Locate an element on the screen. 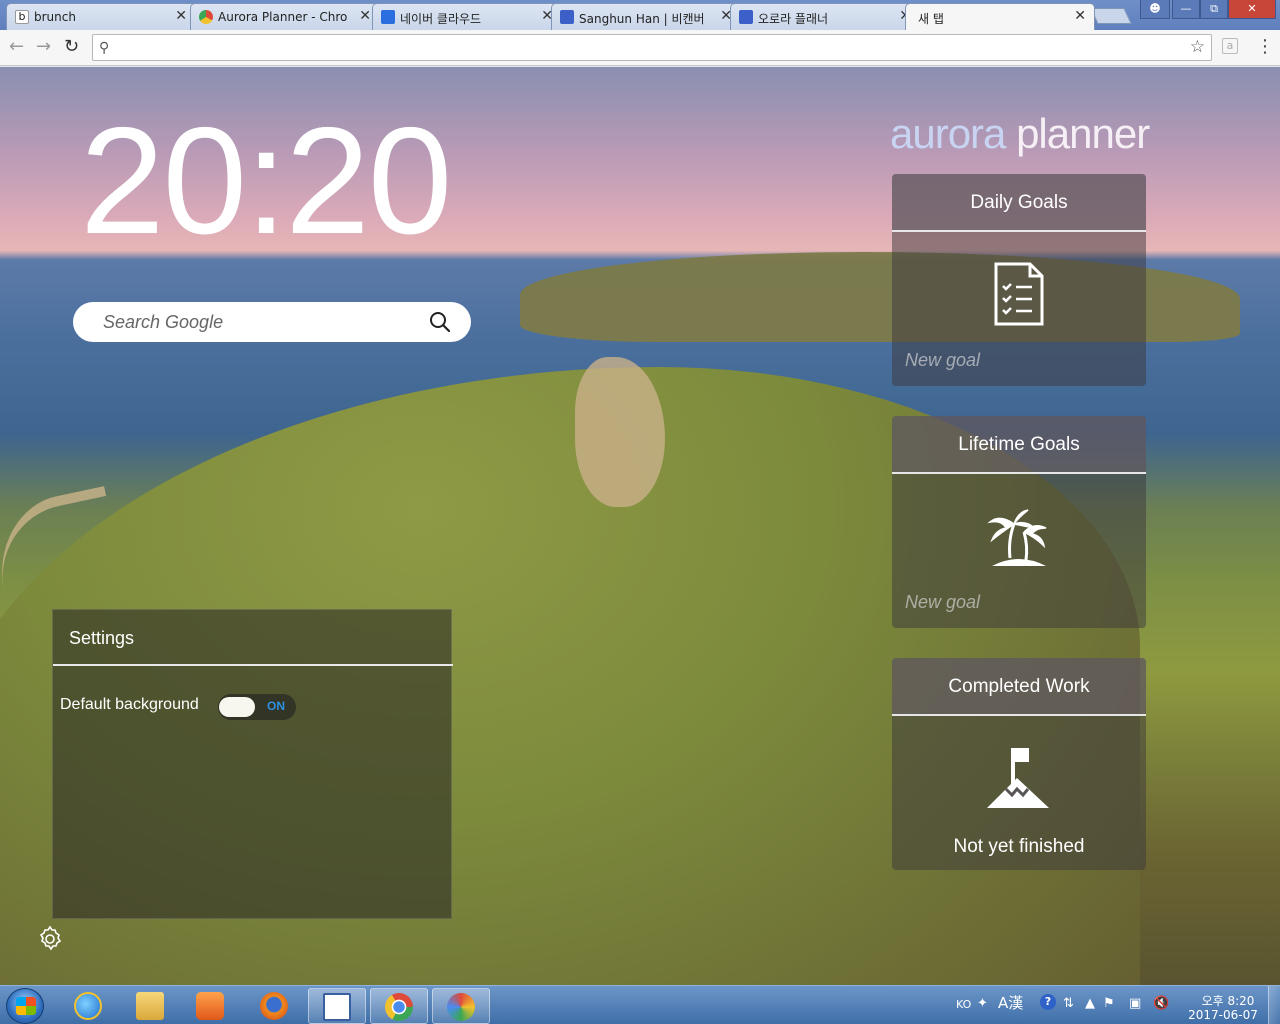 The image size is (1280, 1024). taskbar-firefox is located at coordinates (275, 1006).